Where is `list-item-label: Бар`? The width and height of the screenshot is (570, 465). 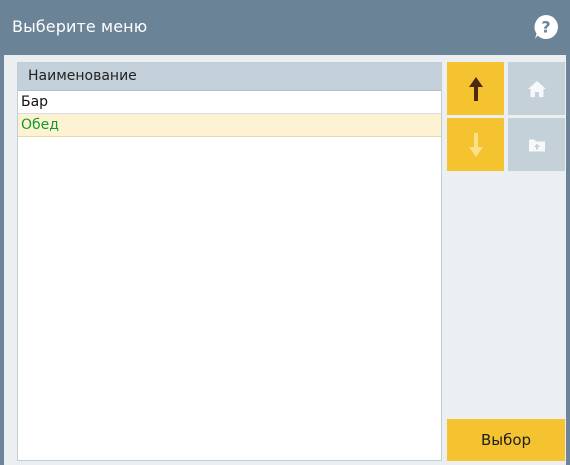 list-item-label: Бар is located at coordinates (35, 102).